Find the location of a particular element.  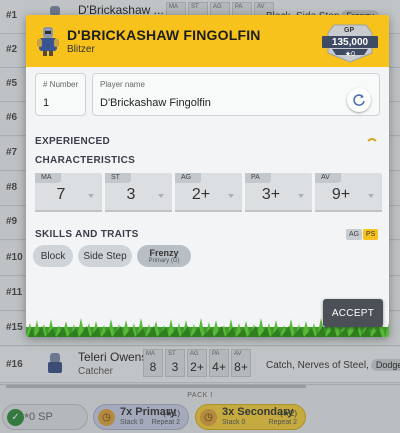

stat-value: 7 is located at coordinates (61, 194).